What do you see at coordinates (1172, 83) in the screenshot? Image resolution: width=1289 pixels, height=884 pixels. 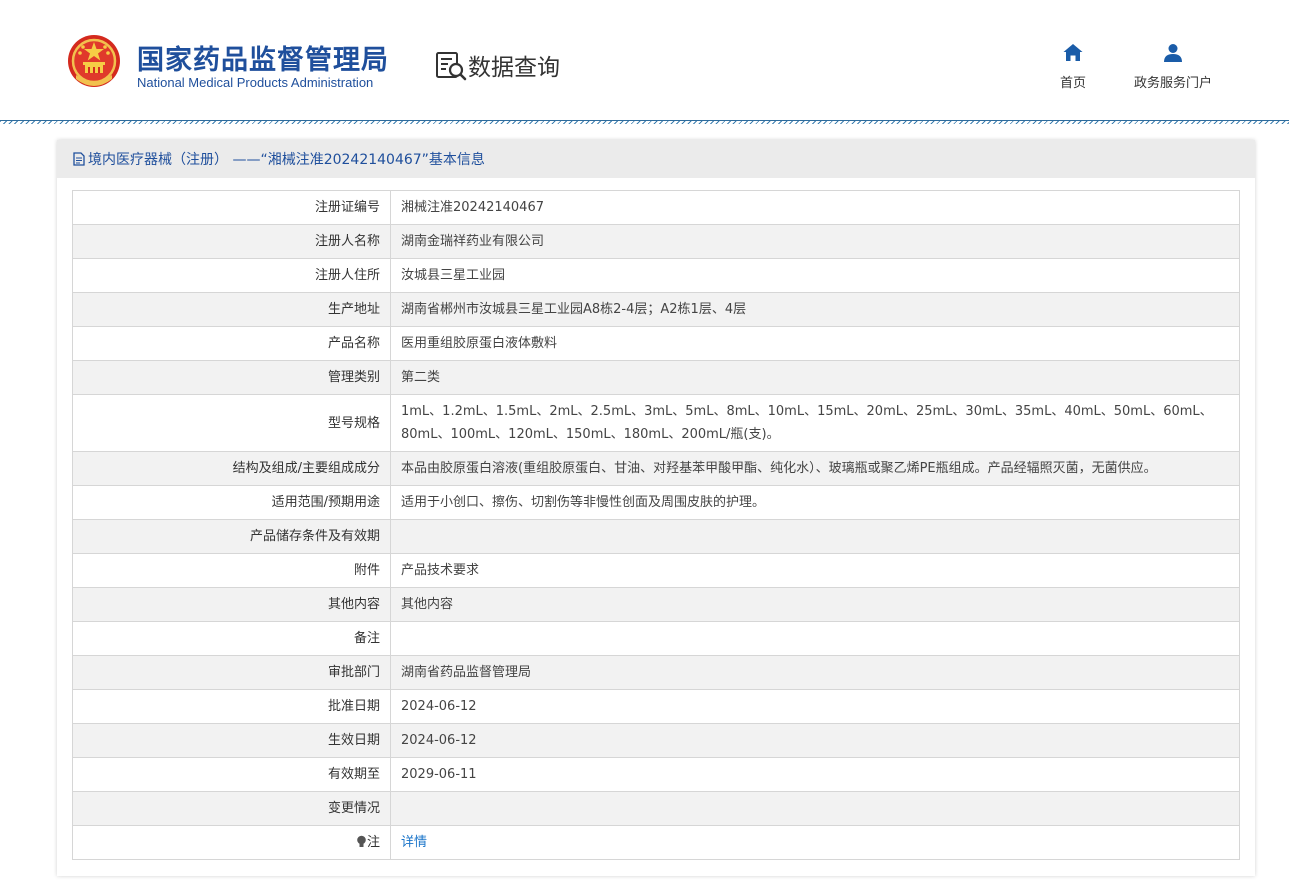 I see `nav-gov-portal-label: 政务服务门户` at bounding box center [1172, 83].